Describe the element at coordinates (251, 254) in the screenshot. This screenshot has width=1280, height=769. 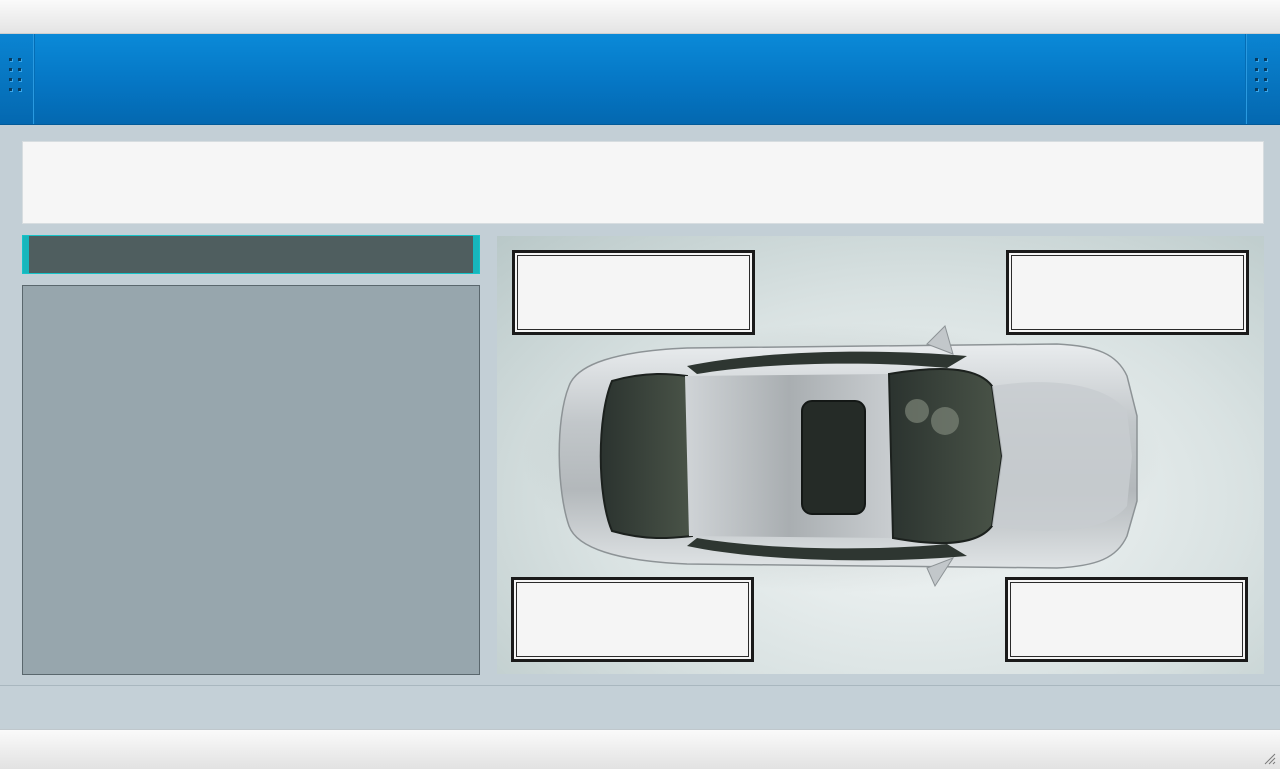
I see `vehicle-selector` at that location.